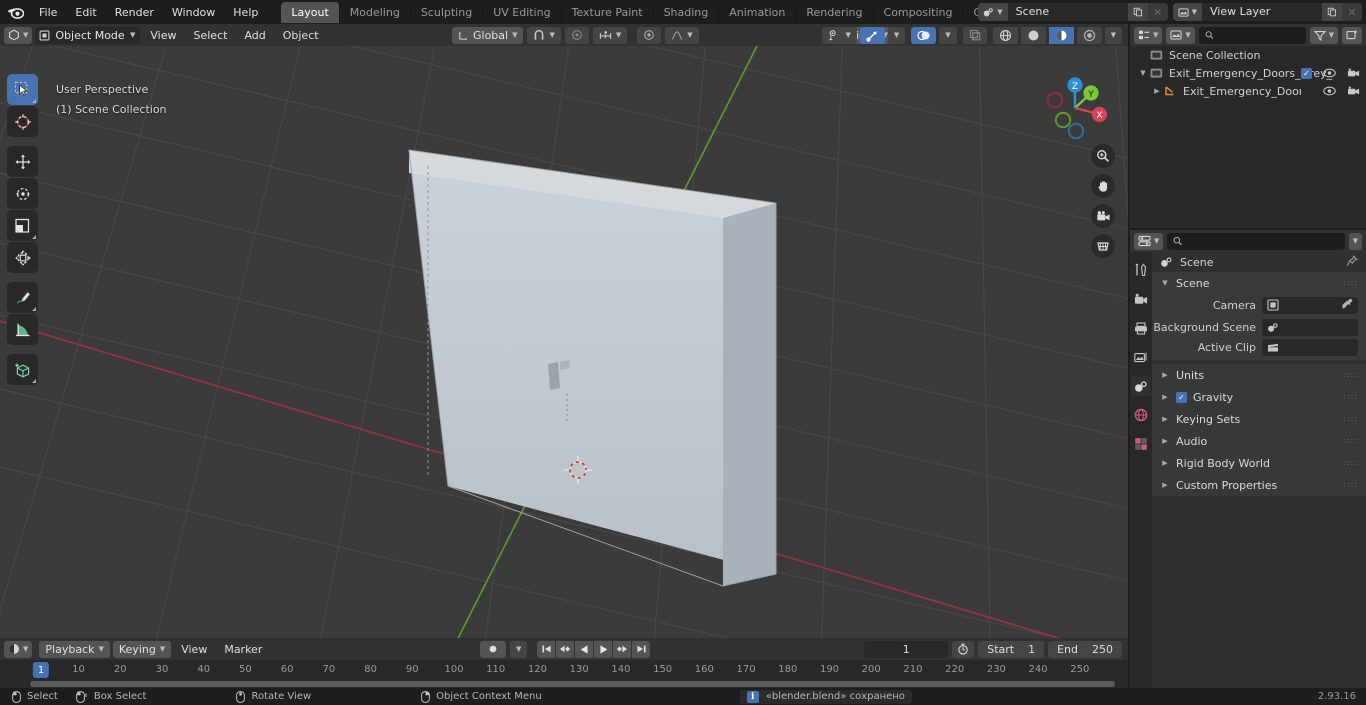 This screenshot has width=1366, height=705. What do you see at coordinates (22, 89) in the screenshot?
I see `tweak-select-box-tool` at bounding box center [22, 89].